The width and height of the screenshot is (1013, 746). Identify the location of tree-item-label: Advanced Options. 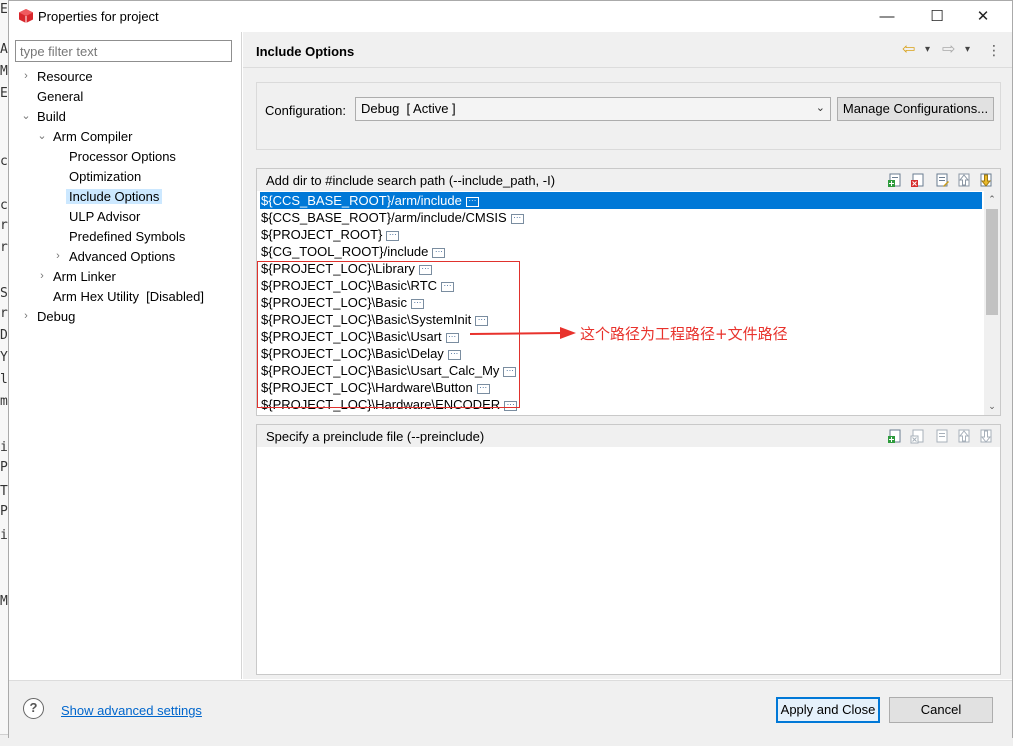
(122, 256).